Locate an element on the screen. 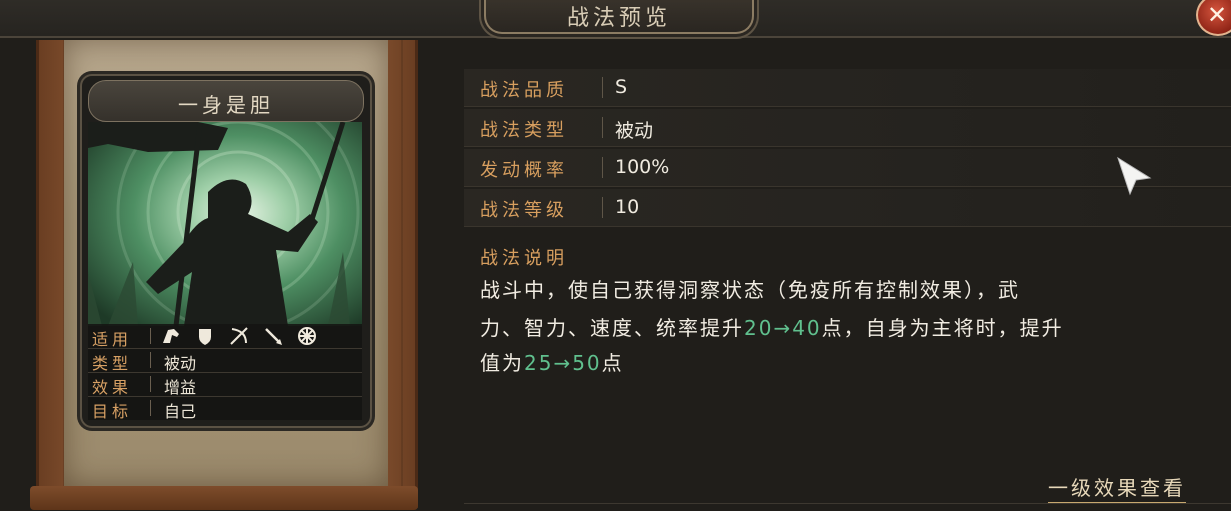 Image resolution: width=1231 pixels, height=511 pixels. info-key: 发动概率 is located at coordinates (524, 170).